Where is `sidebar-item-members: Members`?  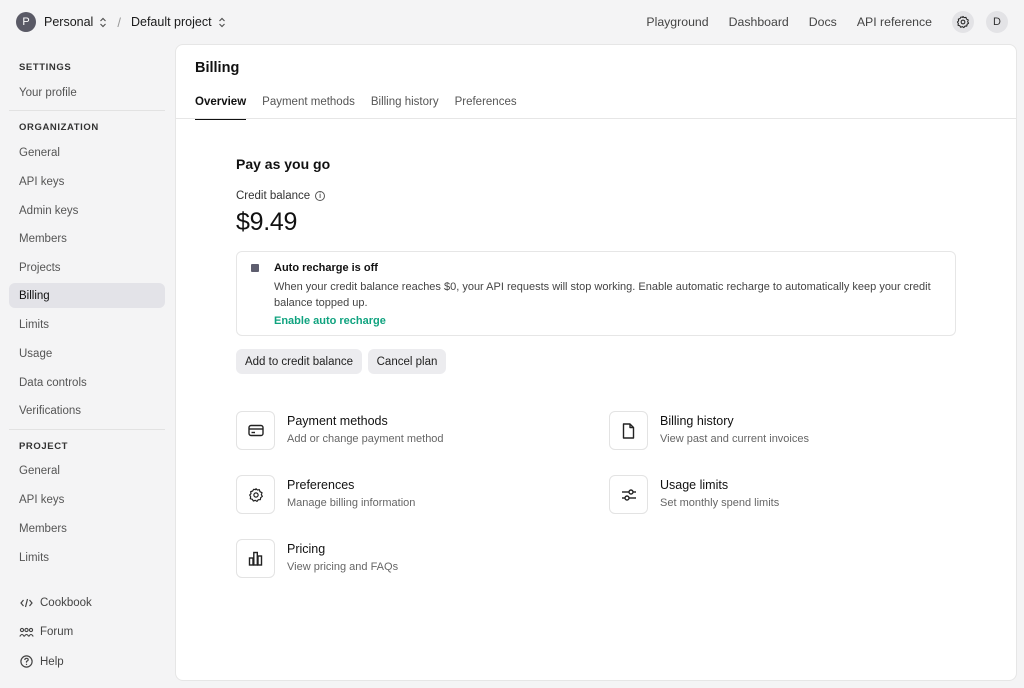
sidebar-item-members: Members is located at coordinates (87, 238).